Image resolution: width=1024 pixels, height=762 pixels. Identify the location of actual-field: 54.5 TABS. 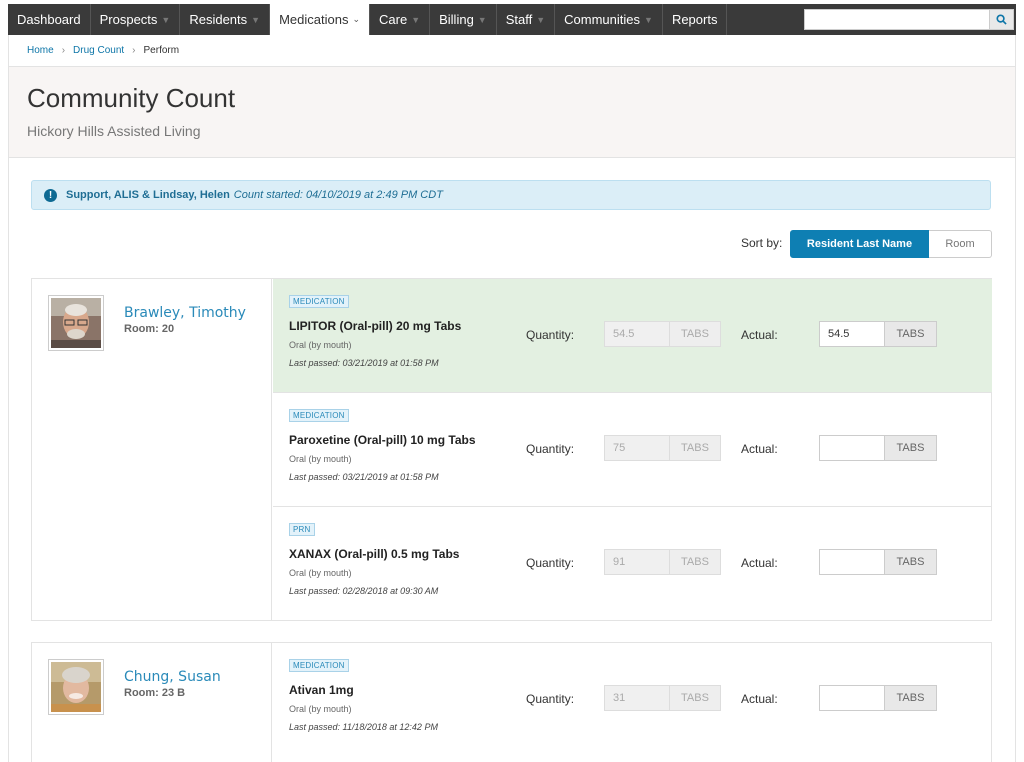
(878, 334).